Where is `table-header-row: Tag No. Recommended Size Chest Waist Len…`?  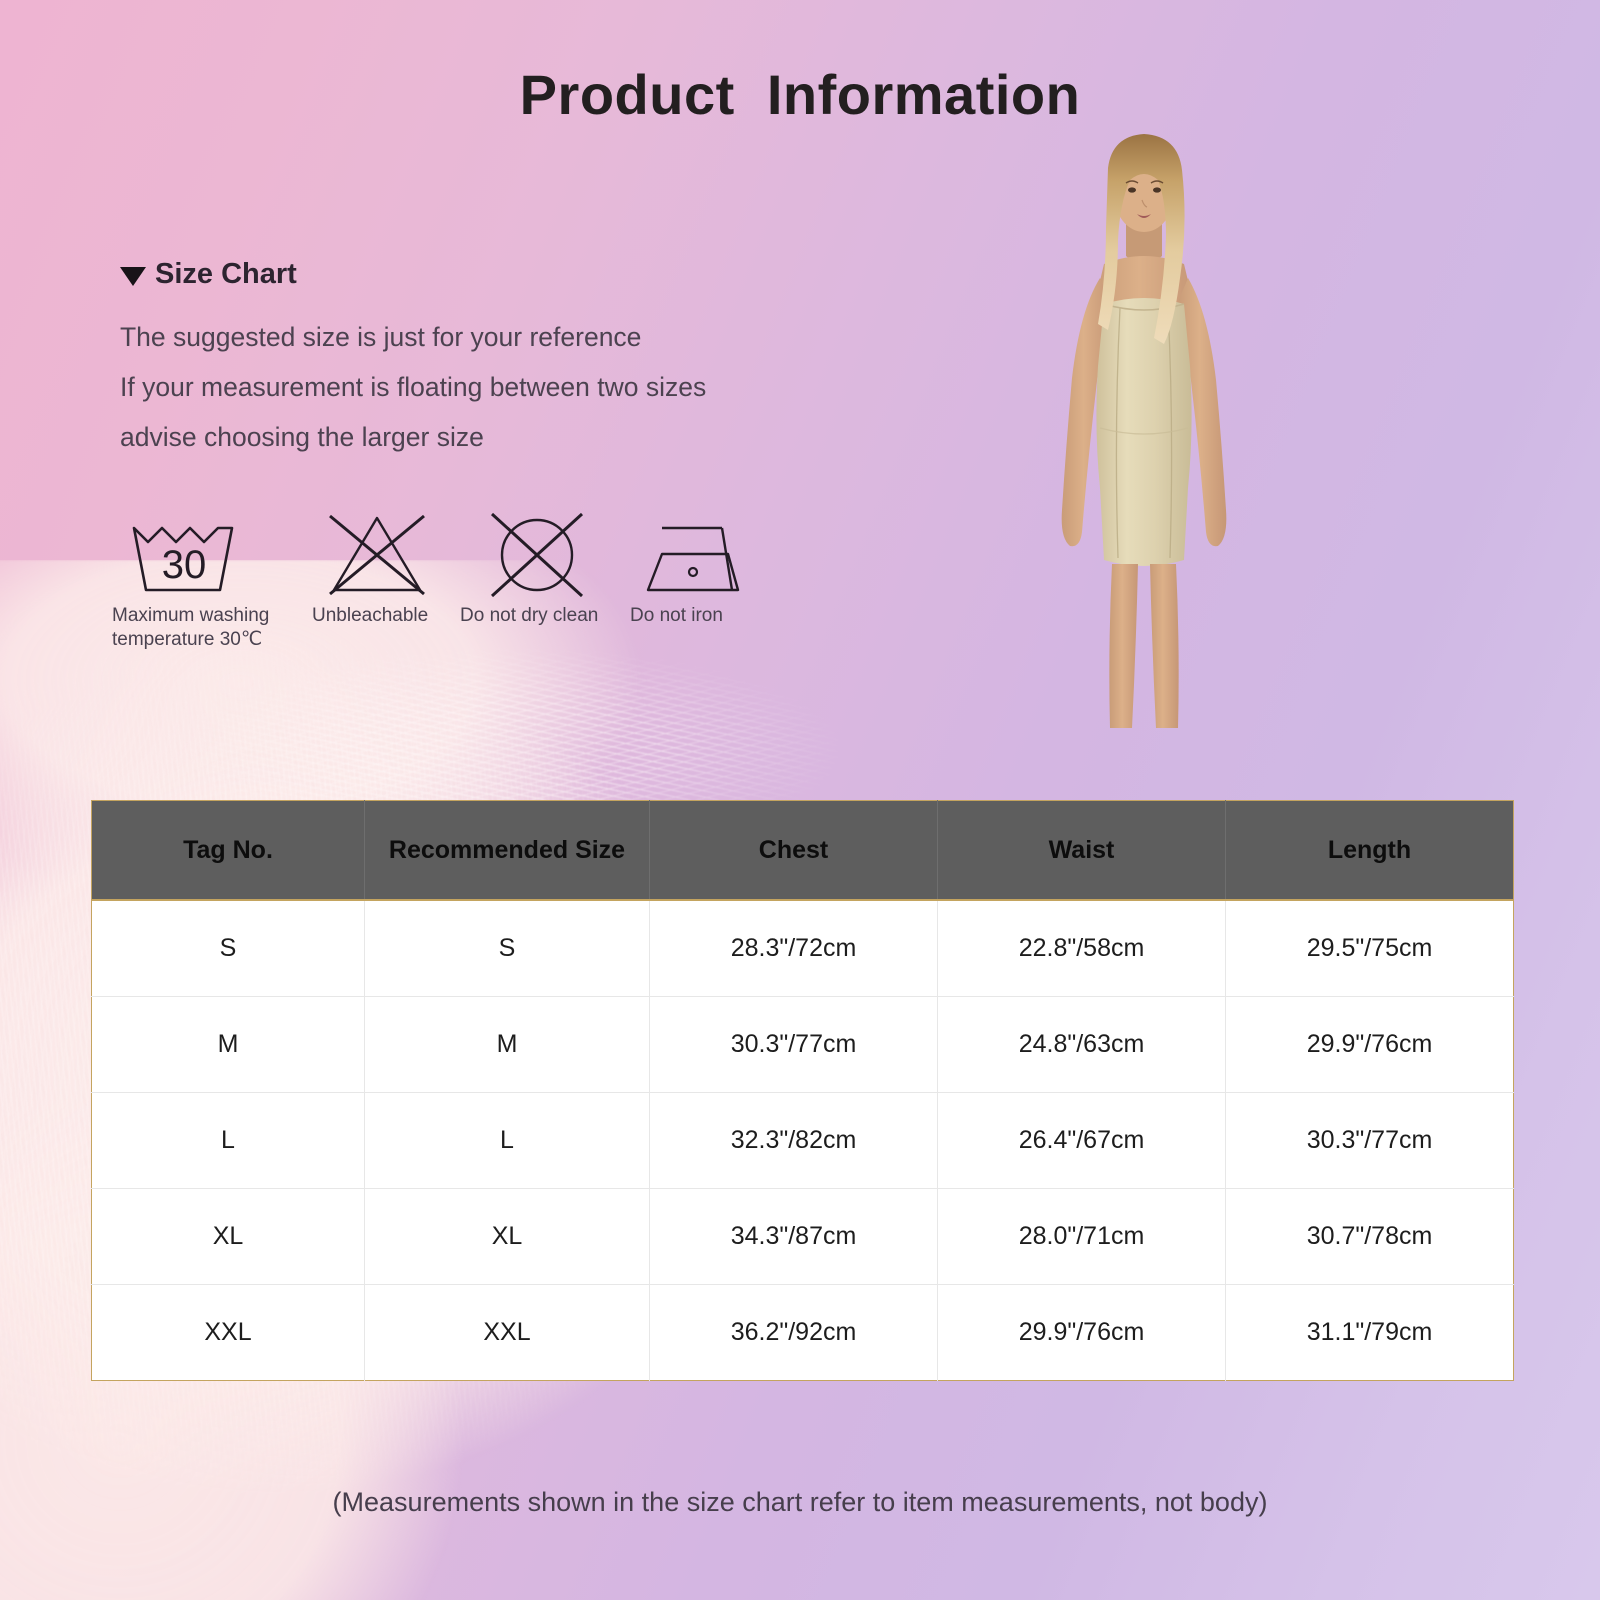
table-header-row: Tag No. Recommended Size Chest Waist Len… is located at coordinates (802, 850).